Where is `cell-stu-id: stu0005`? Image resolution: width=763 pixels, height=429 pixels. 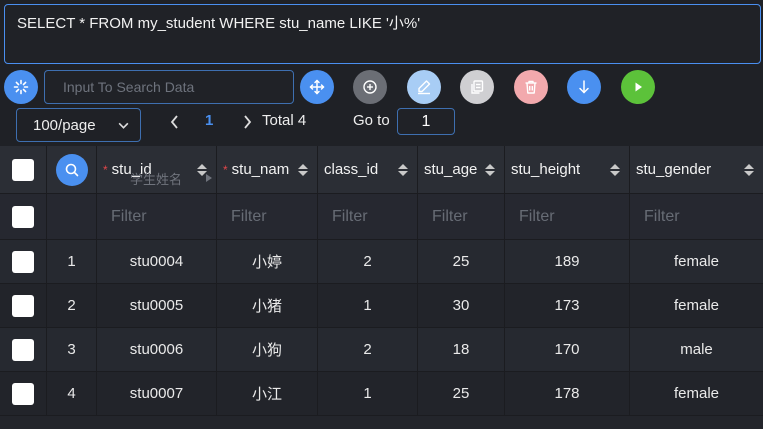
cell-stu-id: stu0005 is located at coordinates (157, 305).